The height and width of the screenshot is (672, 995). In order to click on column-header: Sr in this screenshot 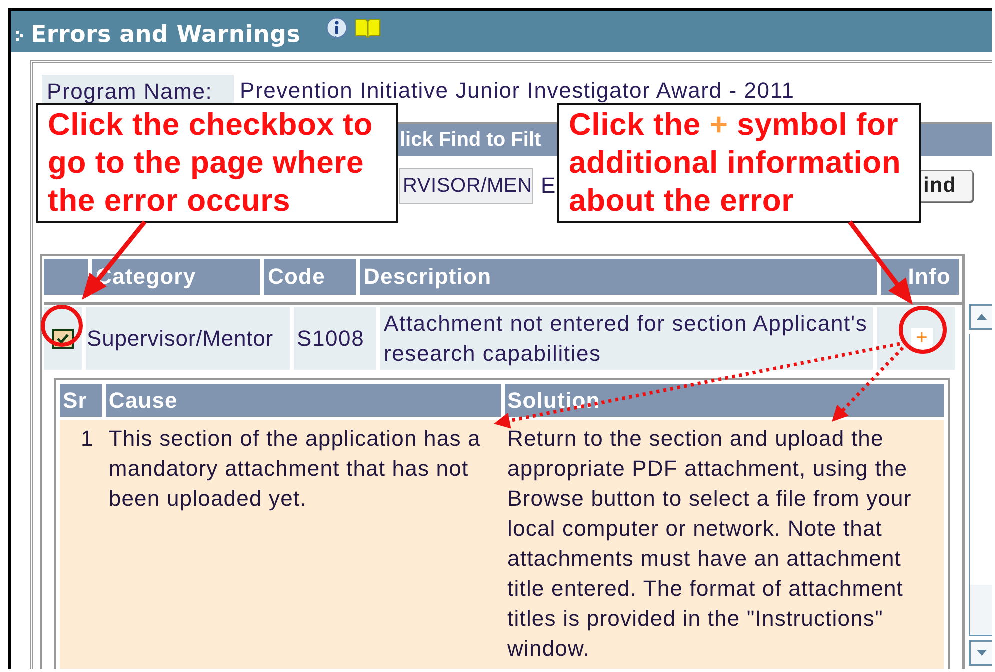, I will do `click(81, 400)`.